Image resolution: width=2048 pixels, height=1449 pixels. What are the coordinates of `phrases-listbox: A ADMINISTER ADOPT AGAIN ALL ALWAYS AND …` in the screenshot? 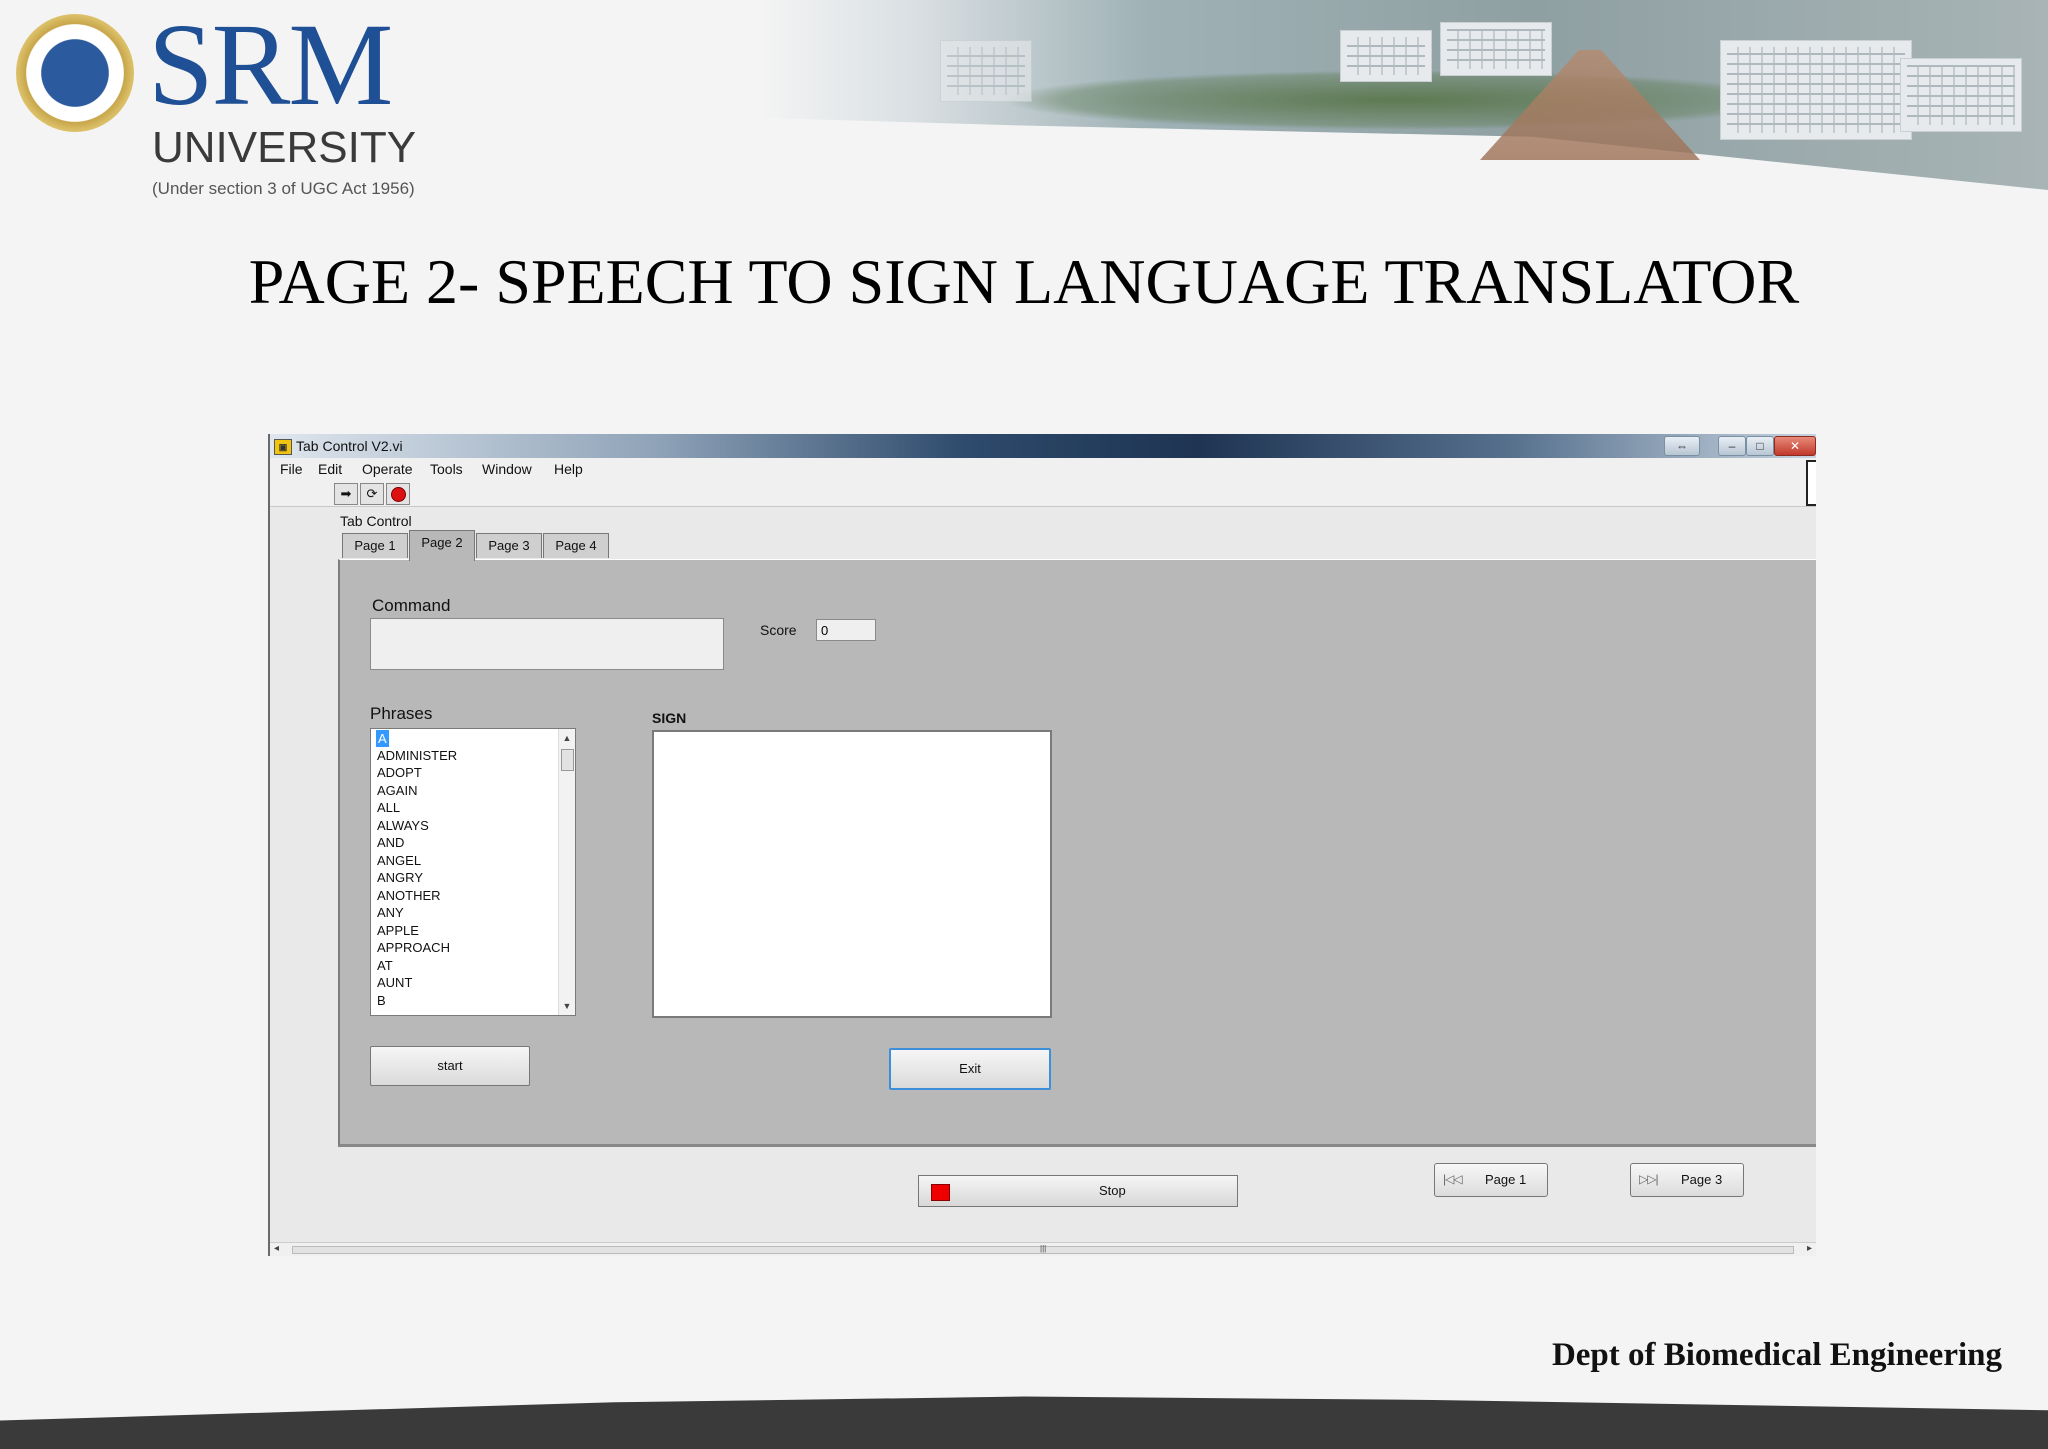 It's located at (473, 872).